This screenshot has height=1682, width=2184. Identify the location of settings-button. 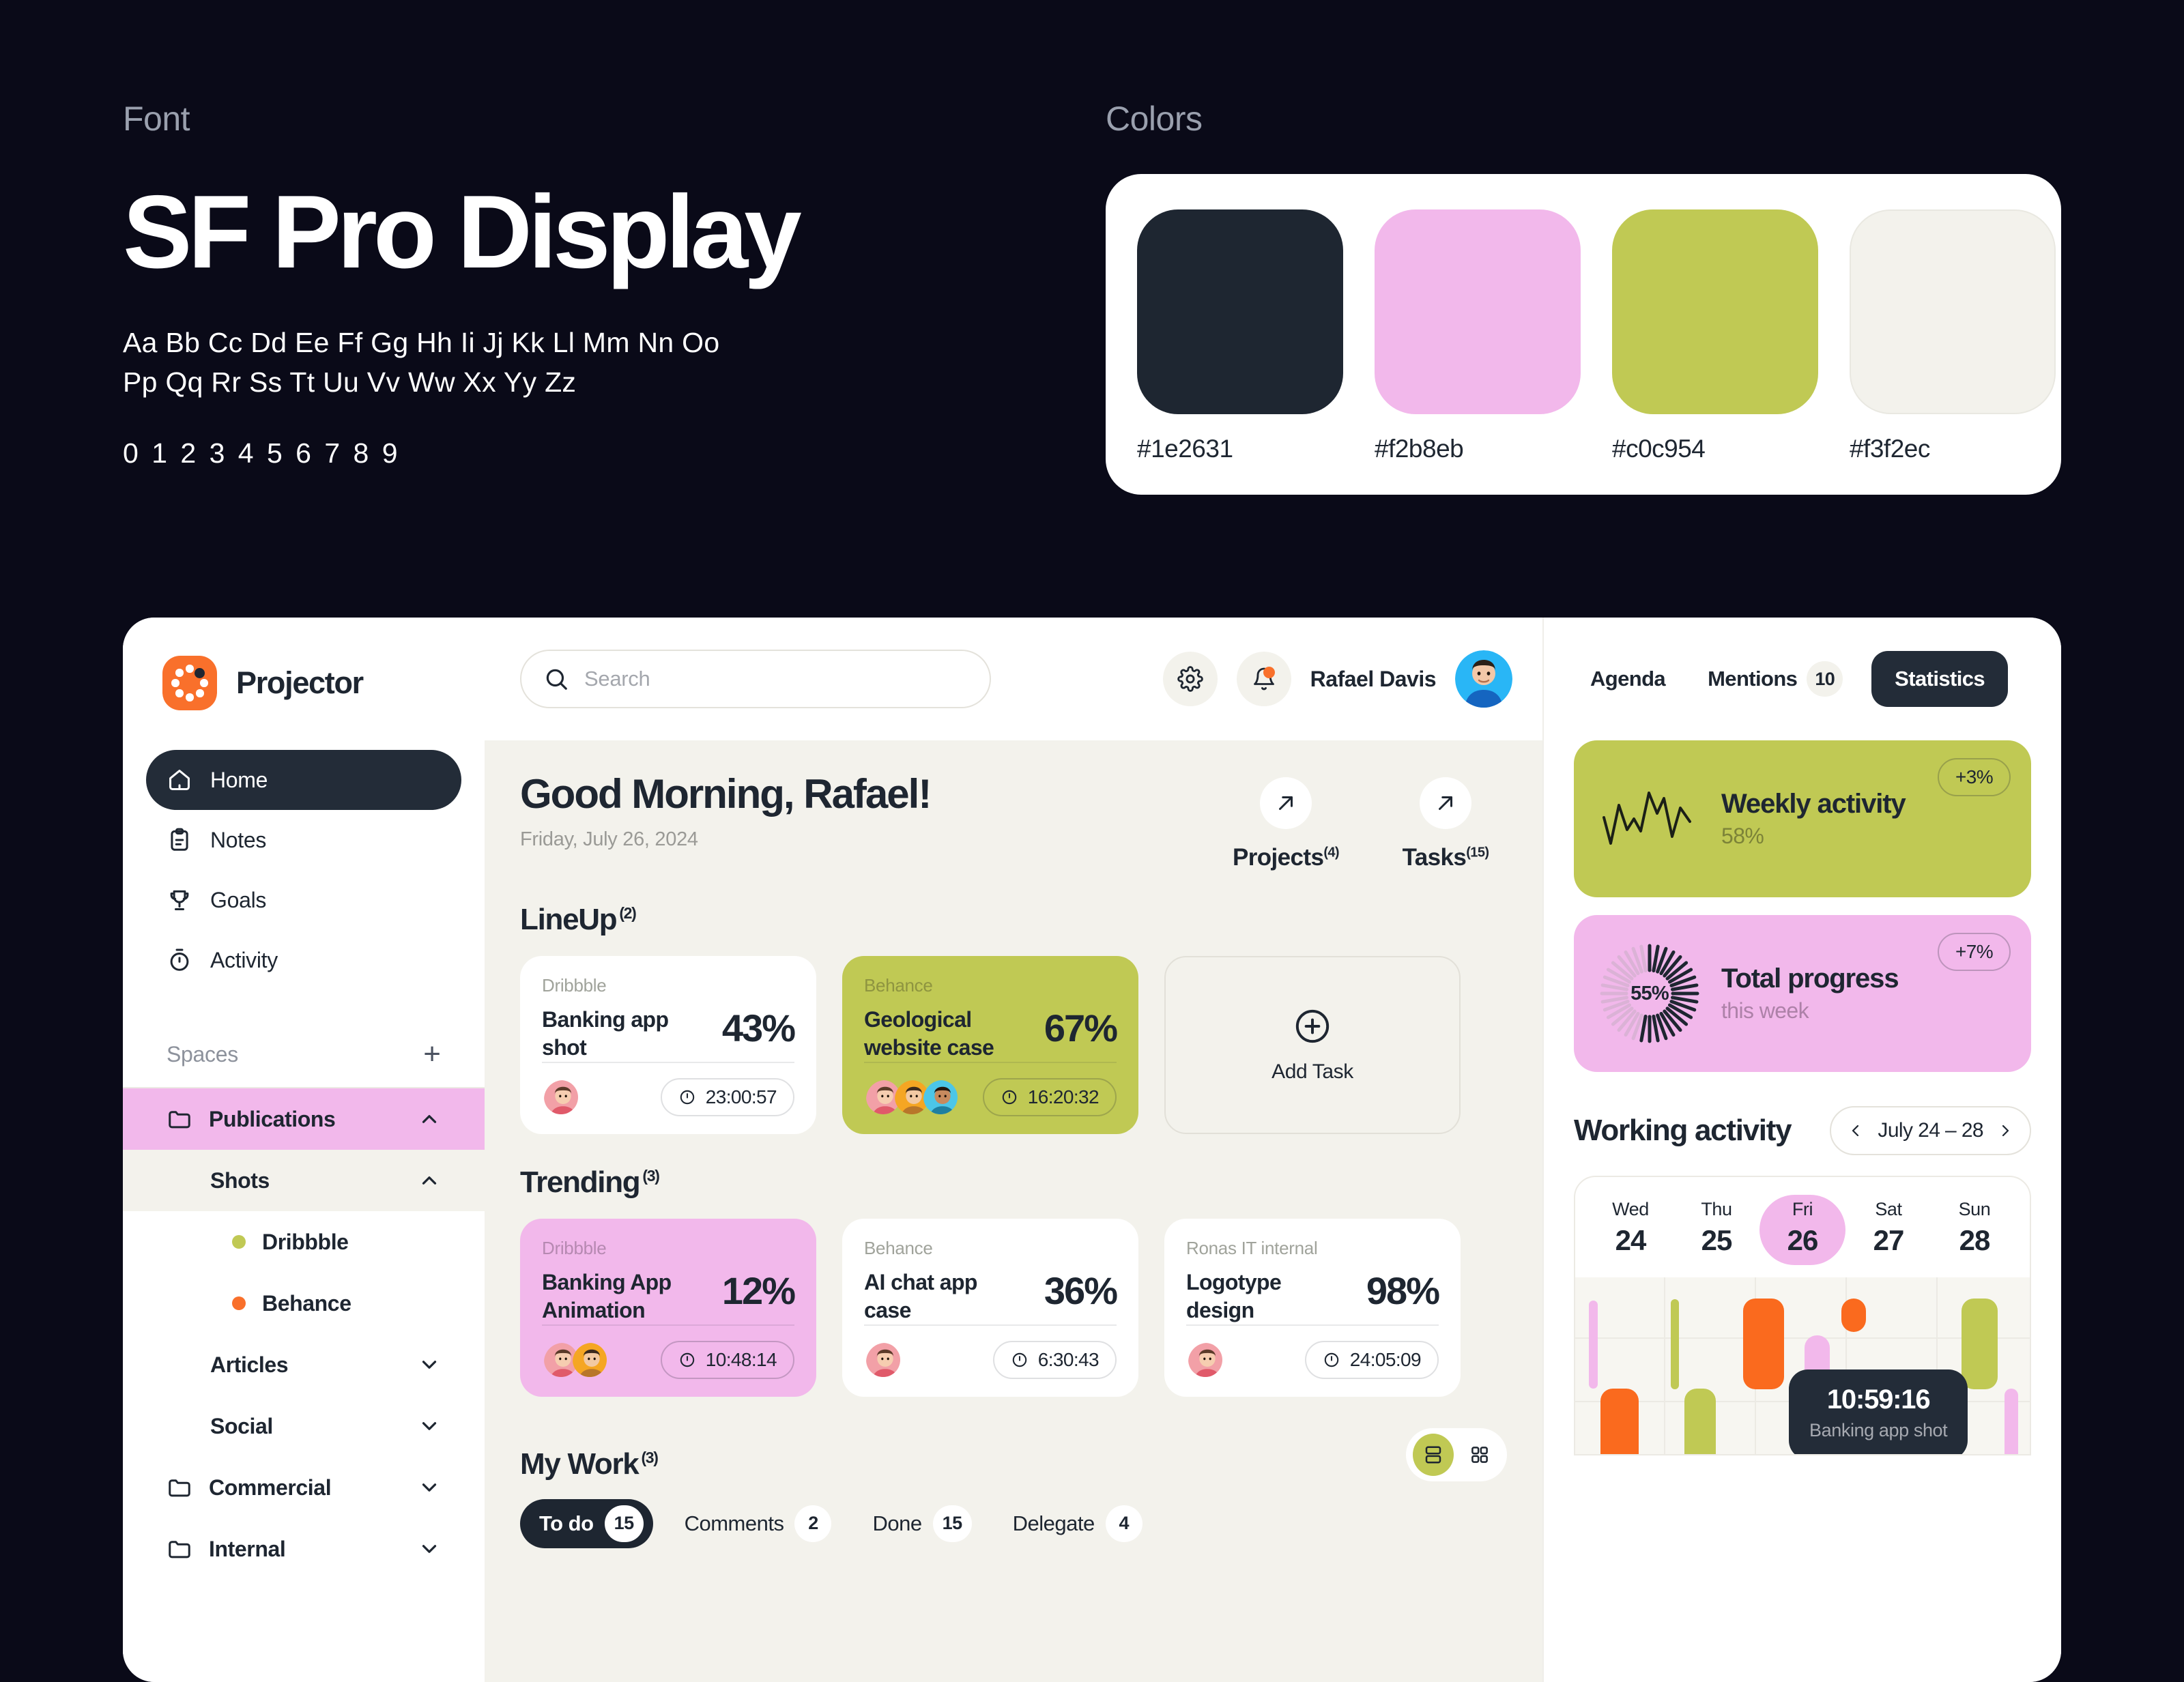
(1190, 679).